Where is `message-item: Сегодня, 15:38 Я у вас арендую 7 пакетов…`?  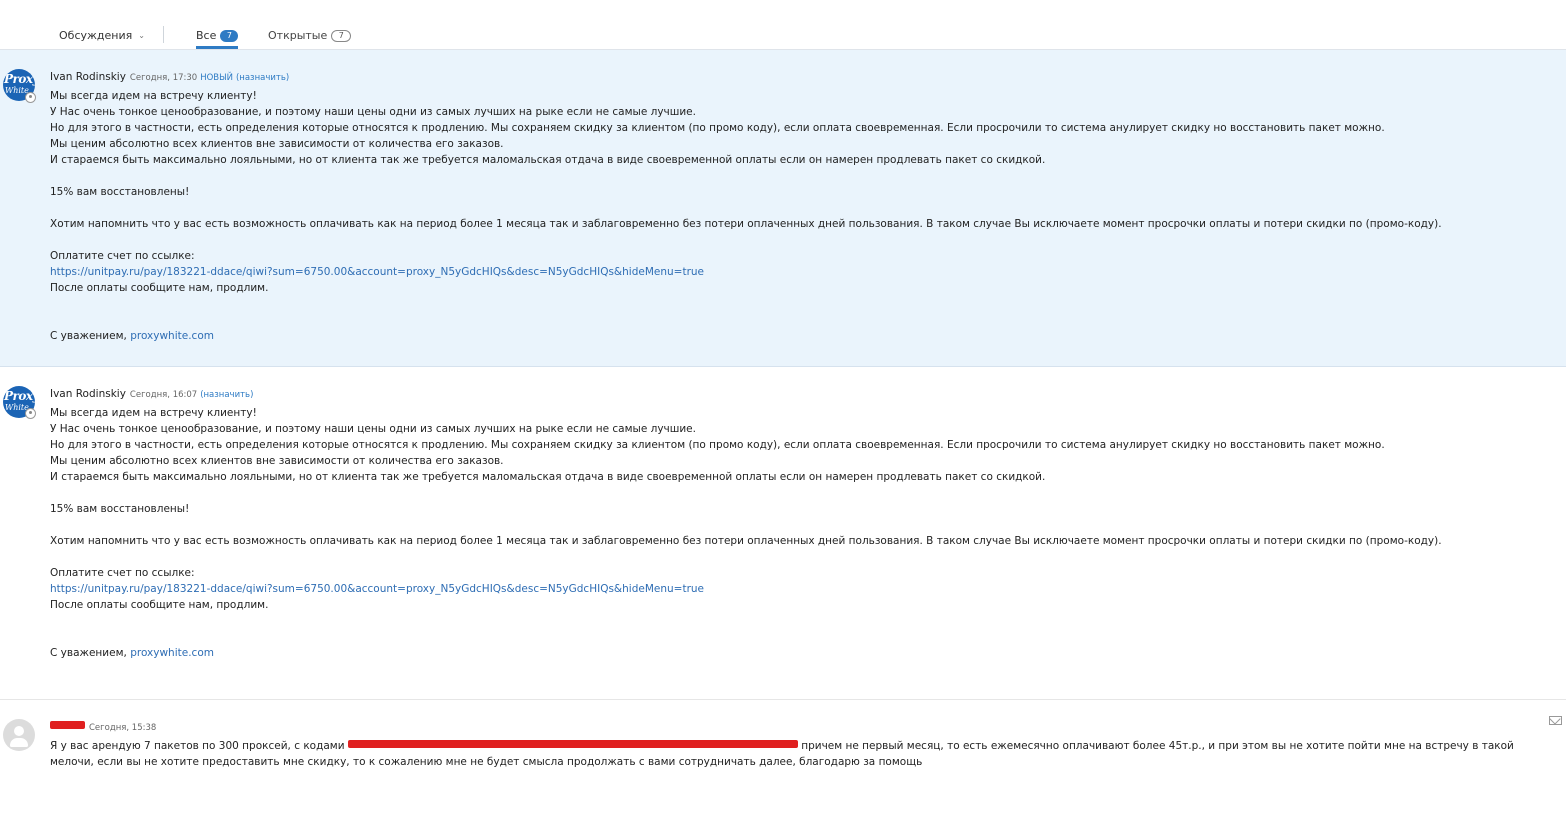 message-item: Сегодня, 15:38 Я у вас арендую 7 пакетов… is located at coordinates (783, 758).